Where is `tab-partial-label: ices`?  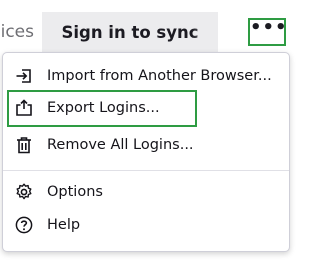 tab-partial-label: ices is located at coordinates (17, 32).